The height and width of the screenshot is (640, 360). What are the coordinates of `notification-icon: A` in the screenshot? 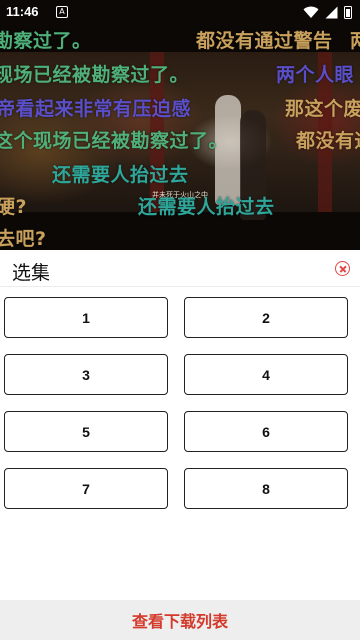 It's located at (62, 12).